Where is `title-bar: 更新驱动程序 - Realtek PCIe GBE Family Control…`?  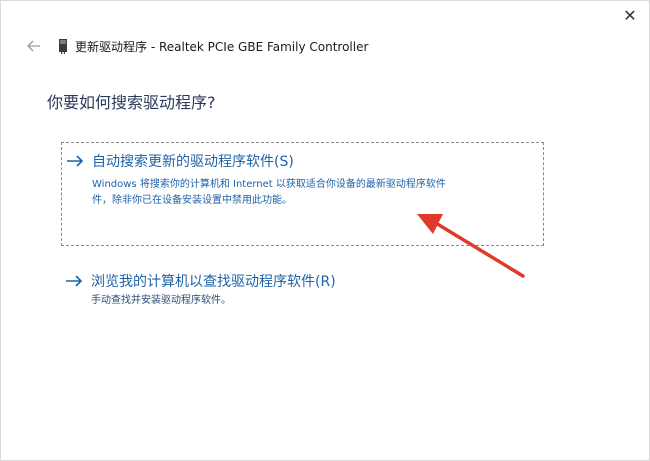
title-bar: 更新驱动程序 - Realtek PCIe GBE Family Control… is located at coordinates (311, 46).